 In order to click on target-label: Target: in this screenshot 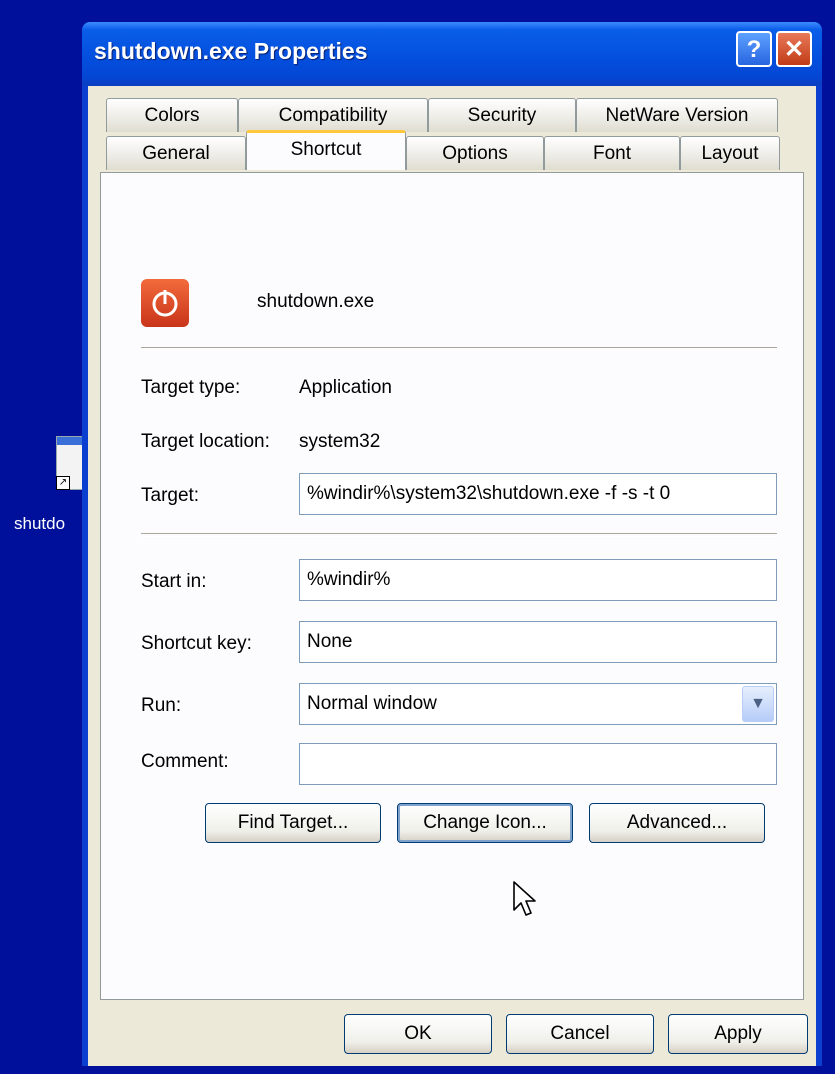, I will do `click(170, 495)`.